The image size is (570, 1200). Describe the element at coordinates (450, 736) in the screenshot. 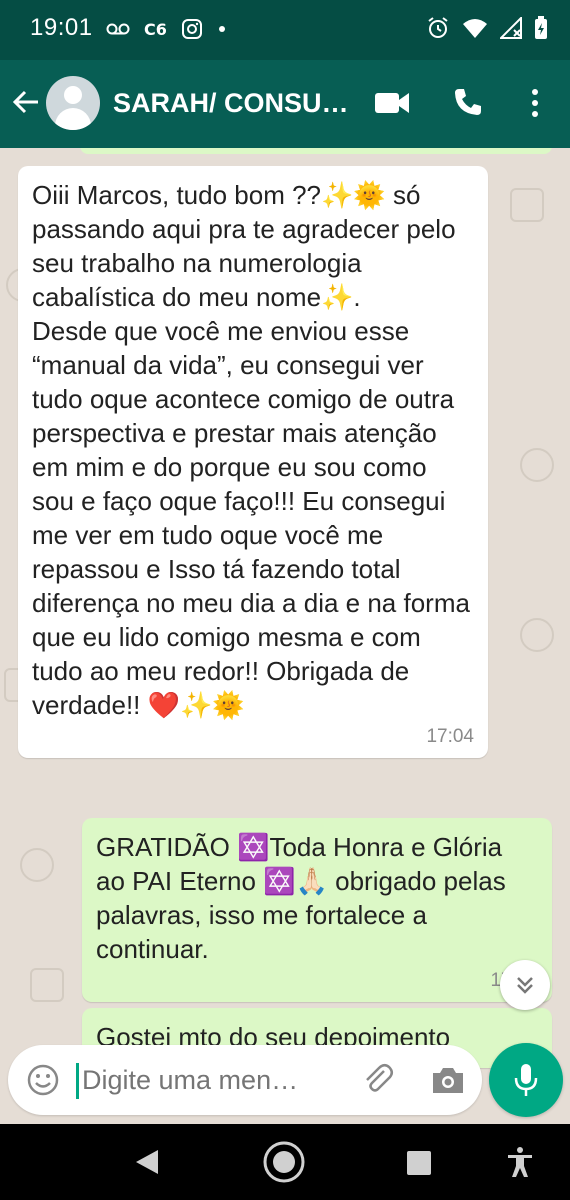

I see `message-time: 17:04` at that location.